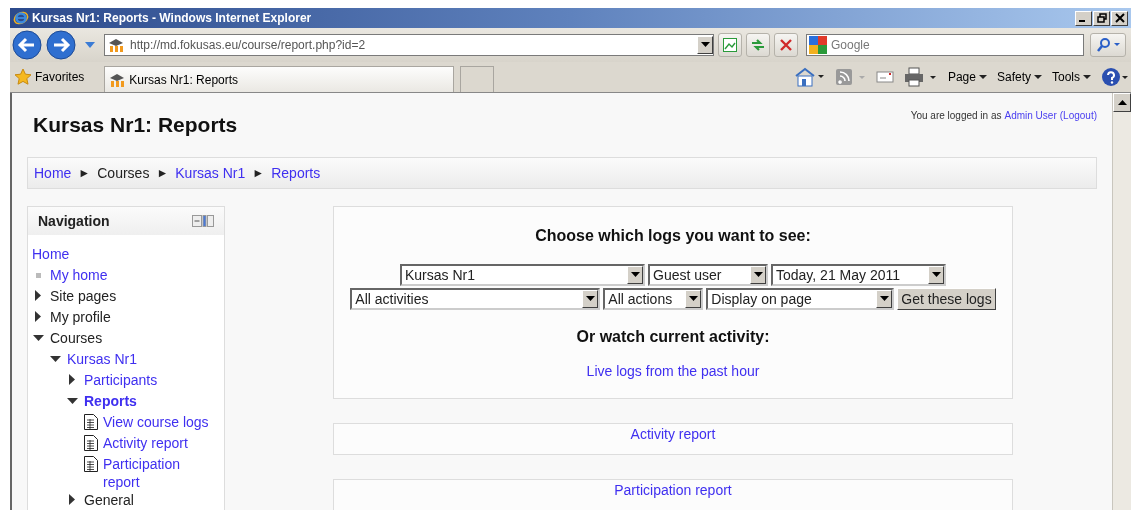 The width and height of the screenshot is (1135, 510). Describe the element at coordinates (1019, 77) in the screenshot. I see `command-menu: Safety` at that location.